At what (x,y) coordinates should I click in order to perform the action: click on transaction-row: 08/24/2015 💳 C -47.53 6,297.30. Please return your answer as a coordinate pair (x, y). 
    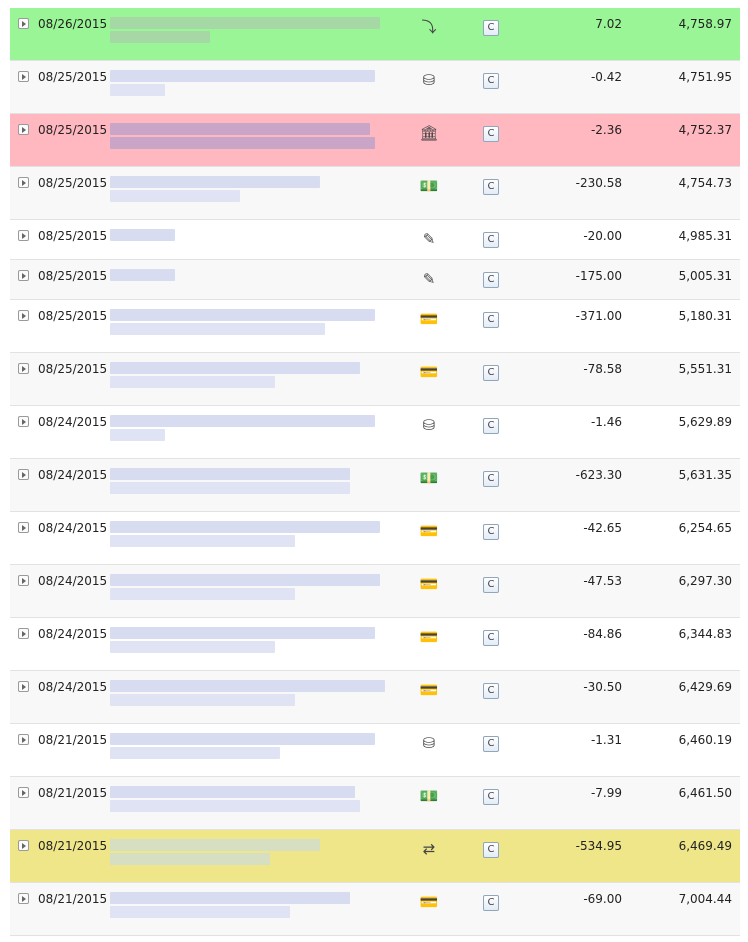
    Looking at the image, I should click on (375, 591).